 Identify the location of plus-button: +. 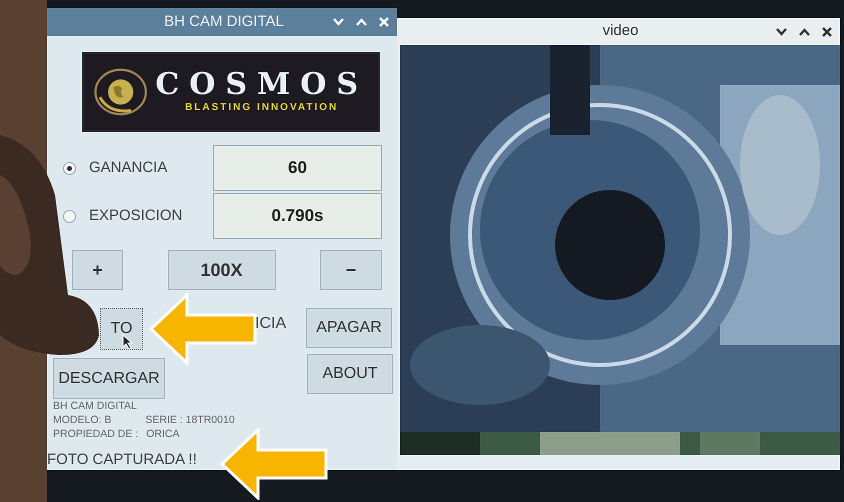
(97, 270).